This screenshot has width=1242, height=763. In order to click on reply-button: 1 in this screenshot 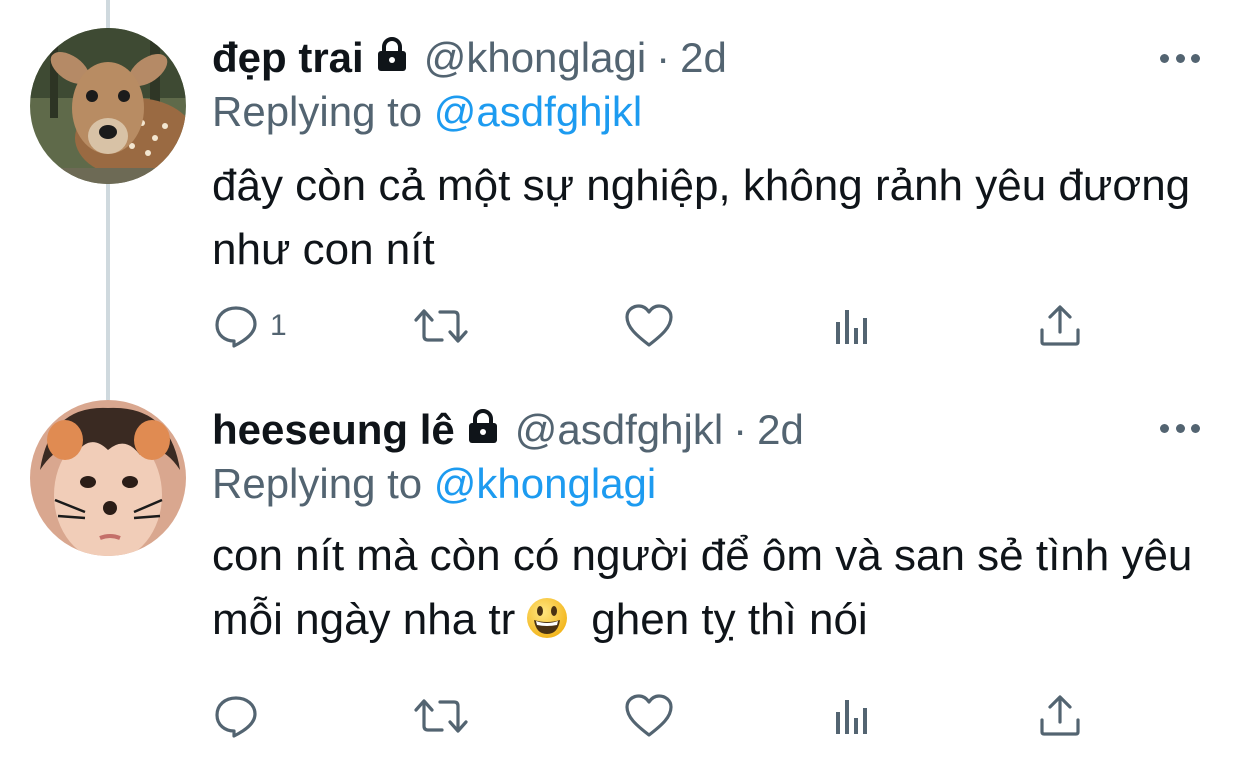, I will do `click(249, 326)`.